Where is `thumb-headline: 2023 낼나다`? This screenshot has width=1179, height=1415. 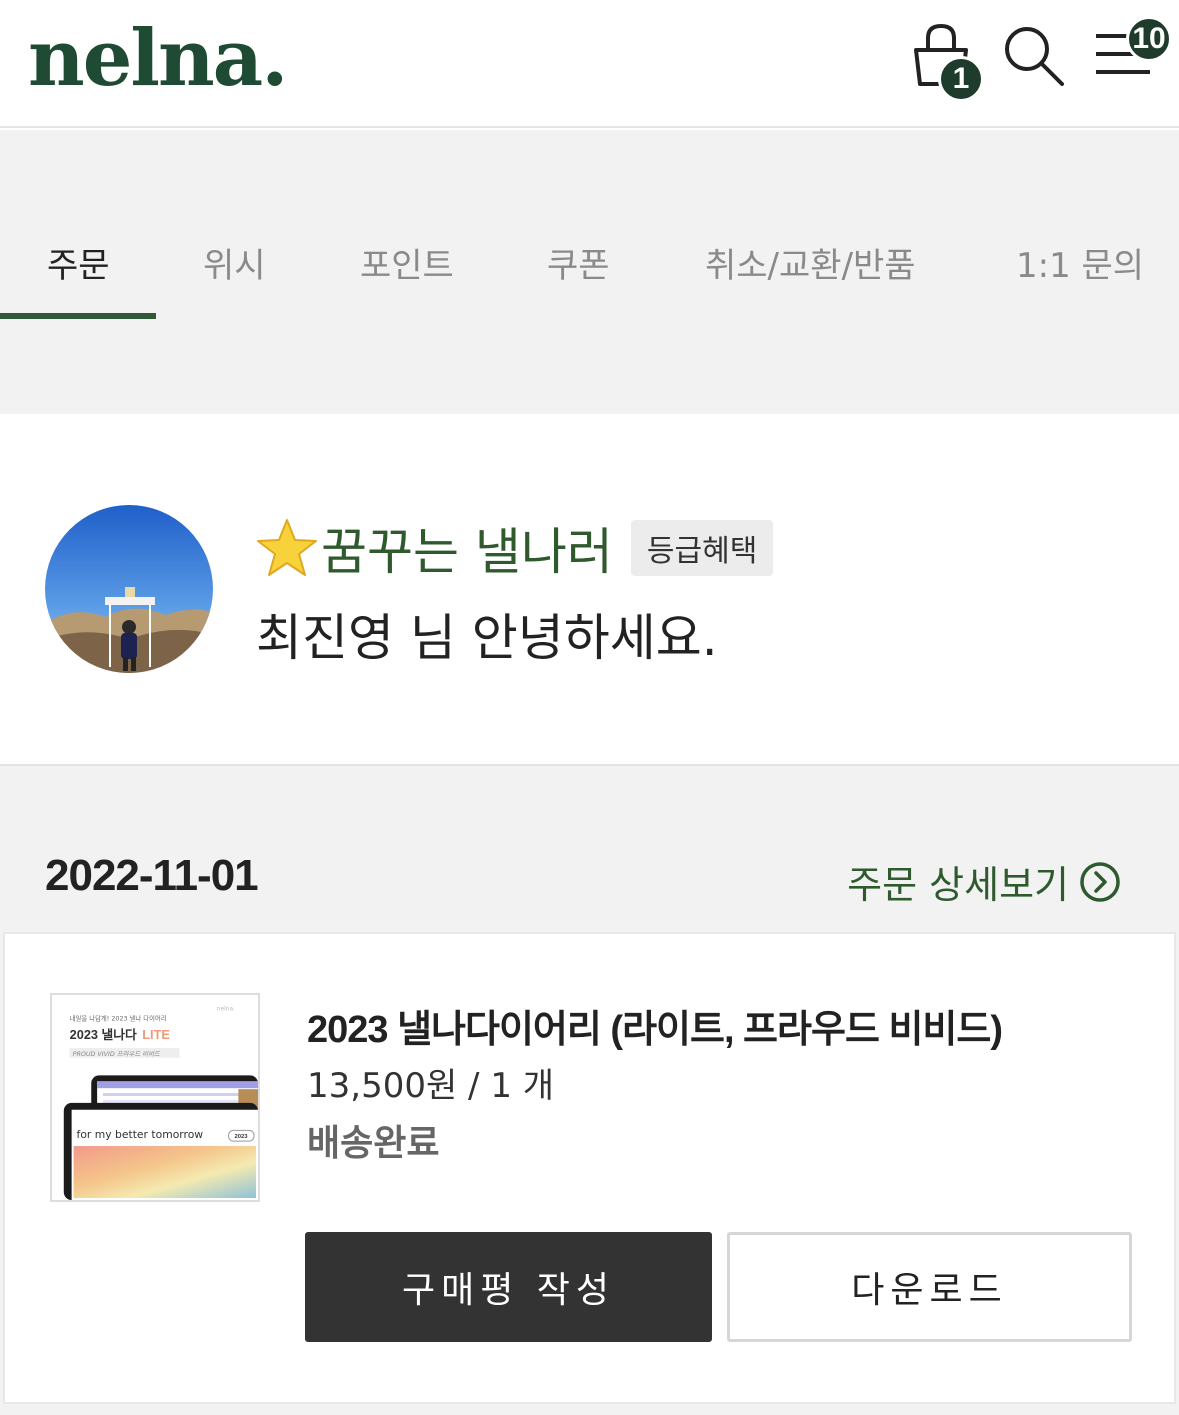 thumb-headline: 2023 낼나다 is located at coordinates (103, 1034).